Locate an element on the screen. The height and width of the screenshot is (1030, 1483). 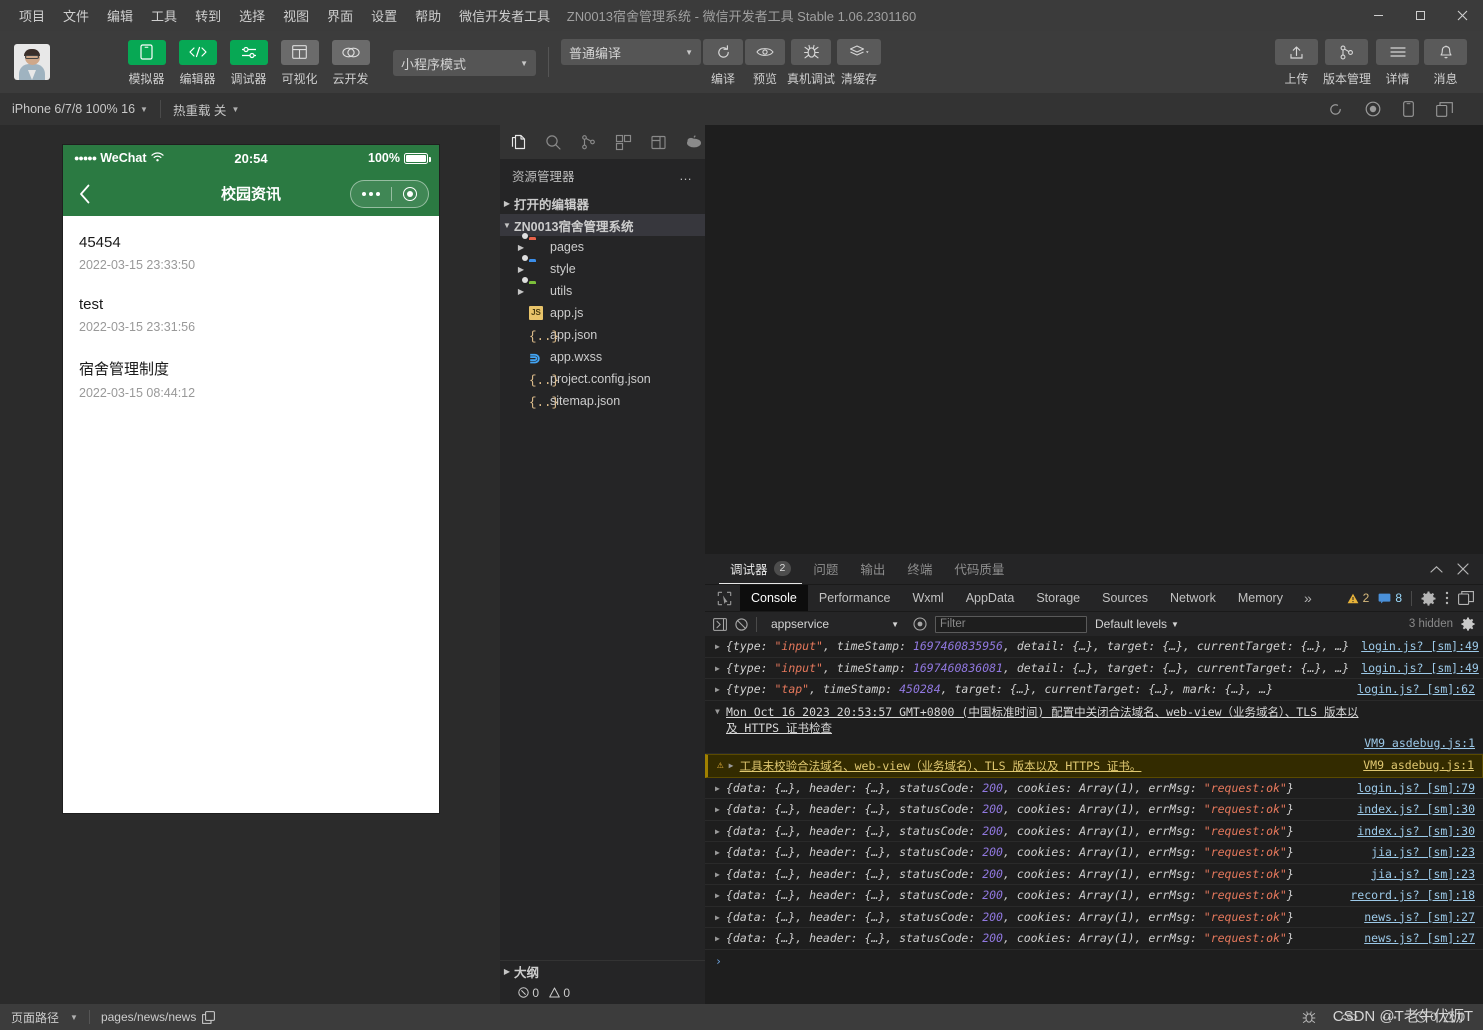
collapse-arrow-icon: ▼ is located at coordinates (720, 710).